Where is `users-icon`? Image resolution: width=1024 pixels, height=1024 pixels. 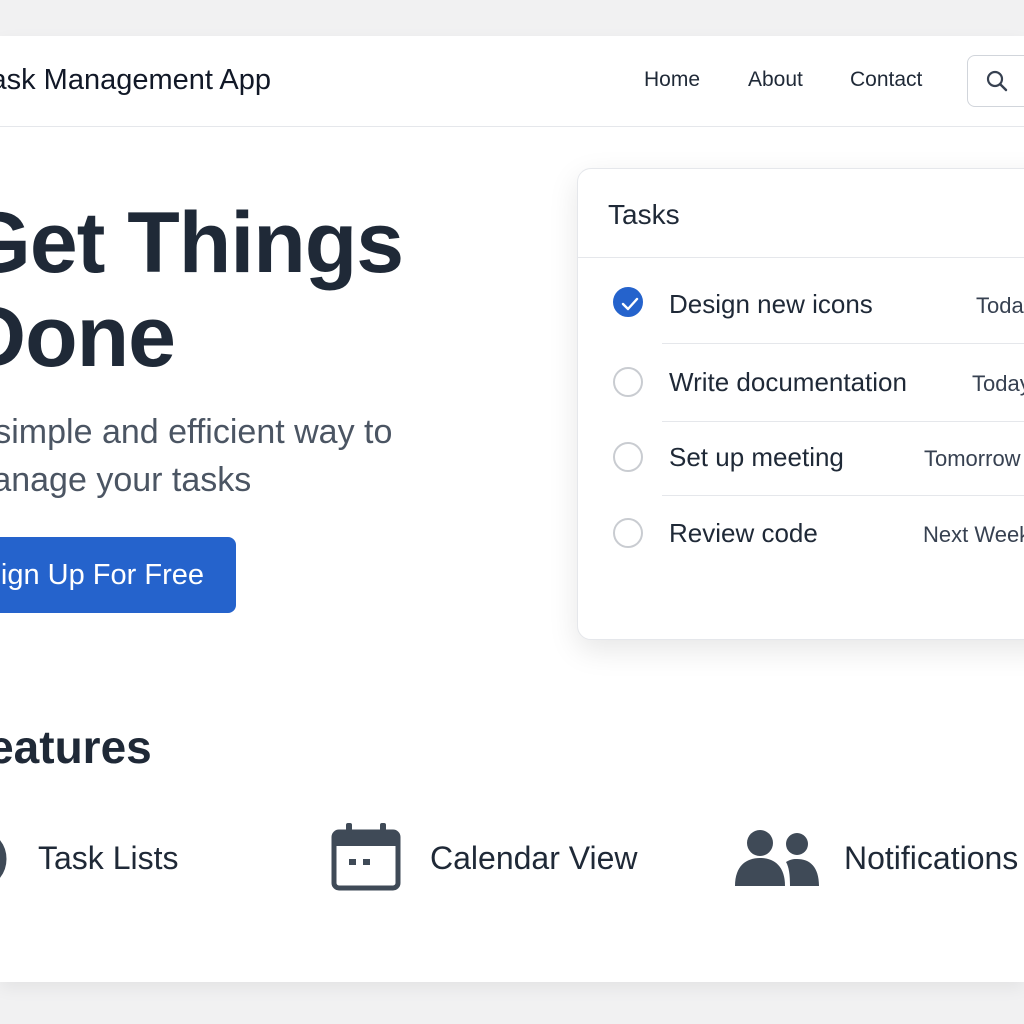 users-icon is located at coordinates (777, 858).